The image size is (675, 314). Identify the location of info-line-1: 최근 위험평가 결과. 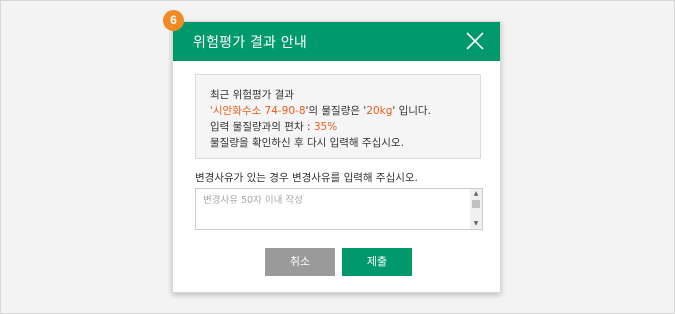
(252, 95).